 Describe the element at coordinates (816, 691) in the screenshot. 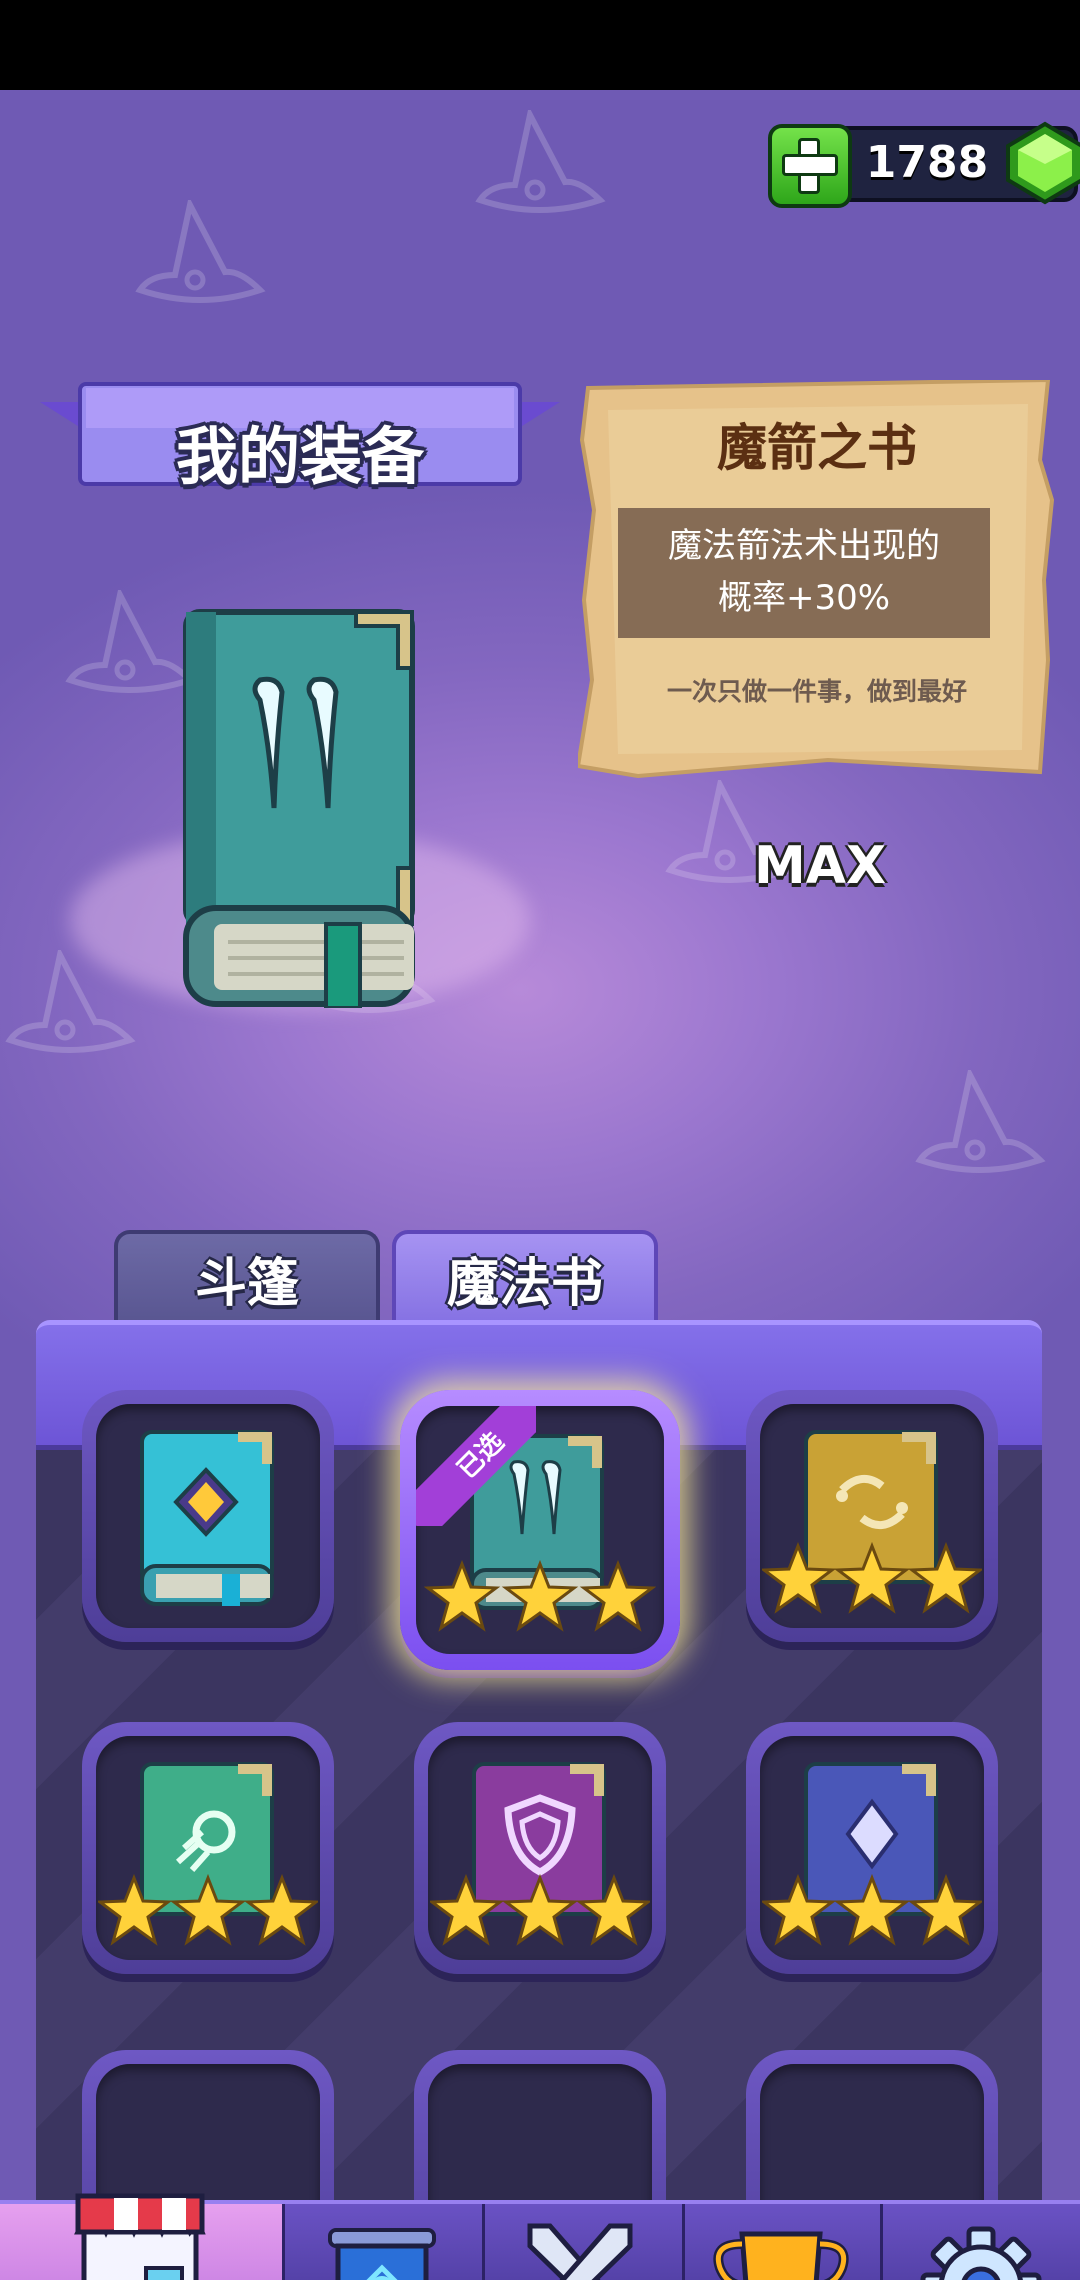

I see `item-motto: 一次只做一件事，做到最好` at that location.